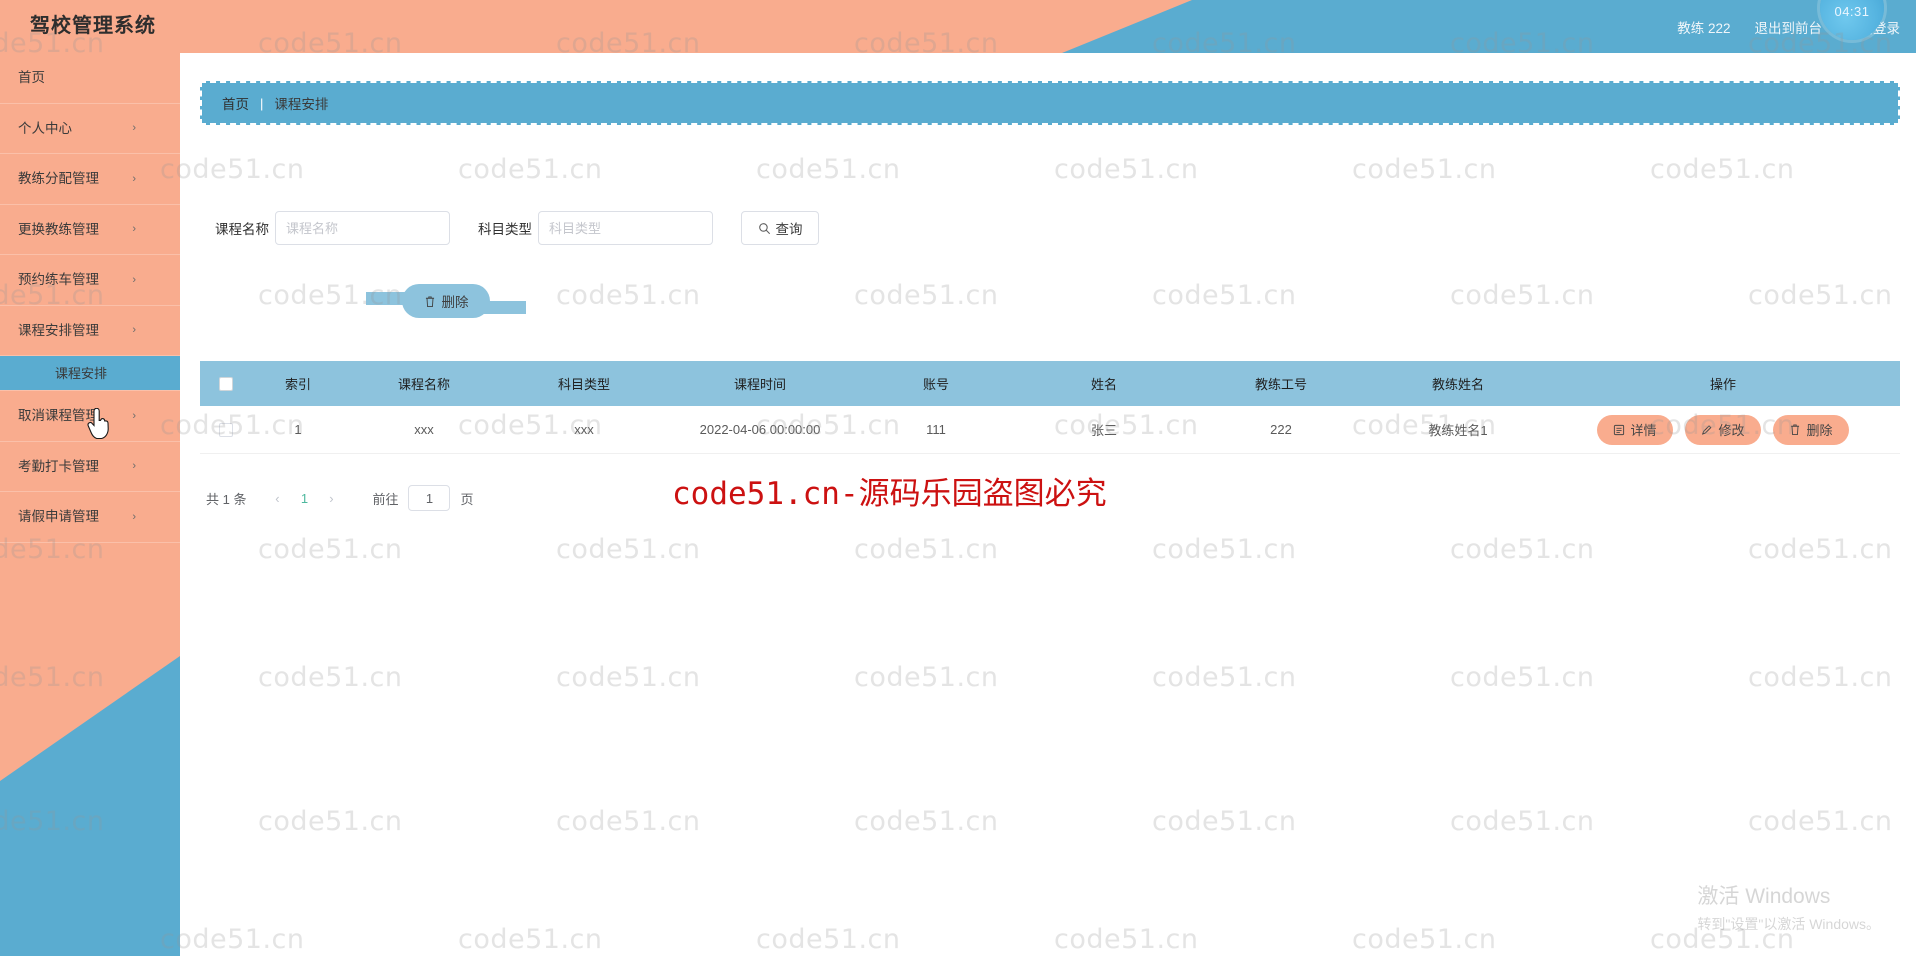 This screenshot has width=1916, height=956. I want to click on cell-operations: 详情 修改 删除, so click(1723, 429).